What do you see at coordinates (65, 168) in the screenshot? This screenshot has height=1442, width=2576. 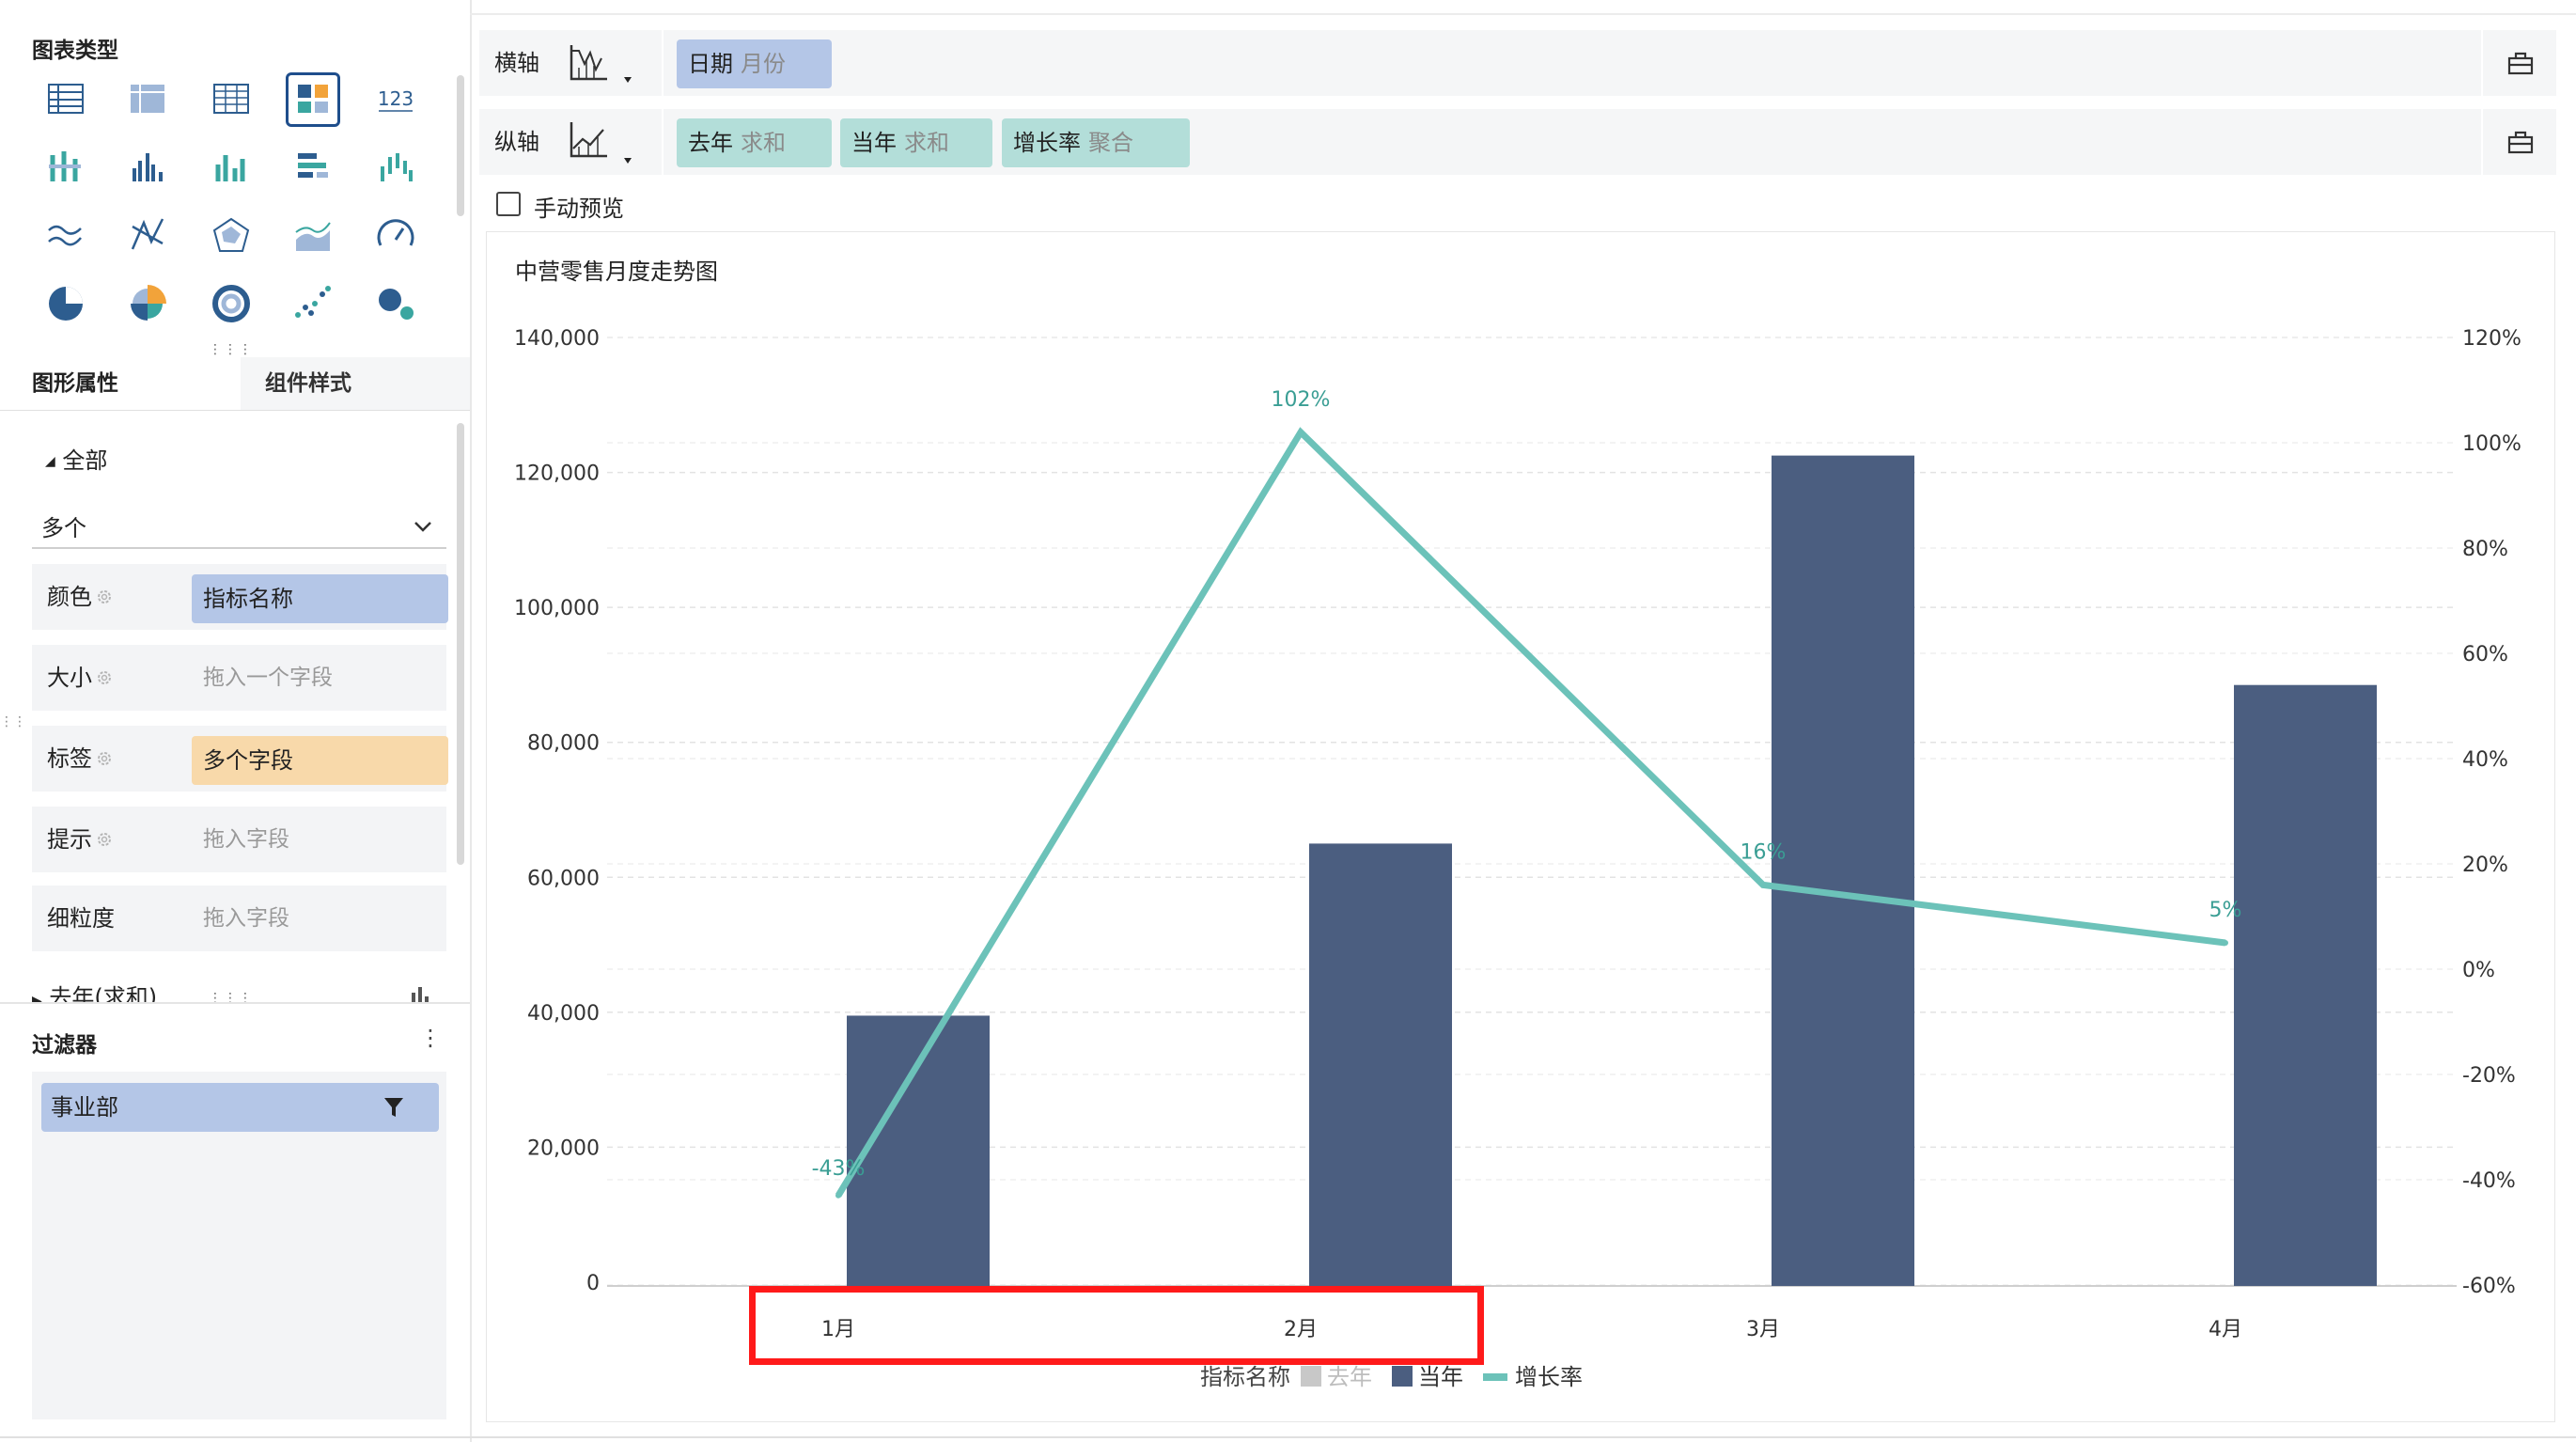 I see `grouped-bar-icon` at bounding box center [65, 168].